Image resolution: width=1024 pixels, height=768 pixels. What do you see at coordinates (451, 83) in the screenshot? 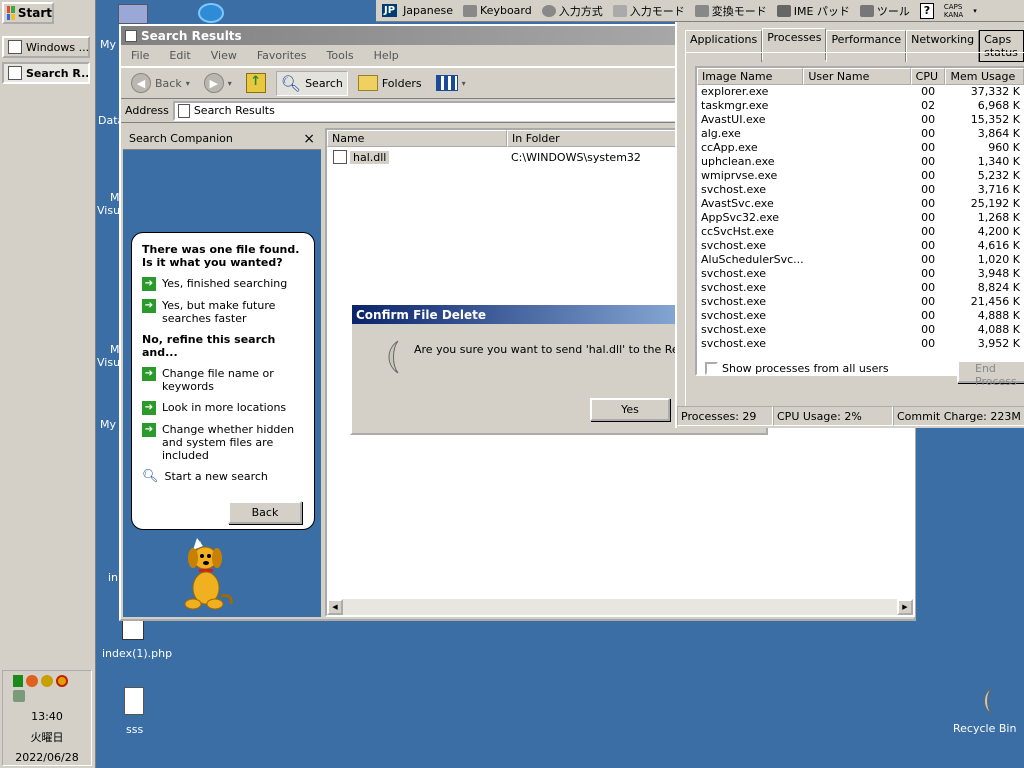
I see `views-button: ▾` at bounding box center [451, 83].